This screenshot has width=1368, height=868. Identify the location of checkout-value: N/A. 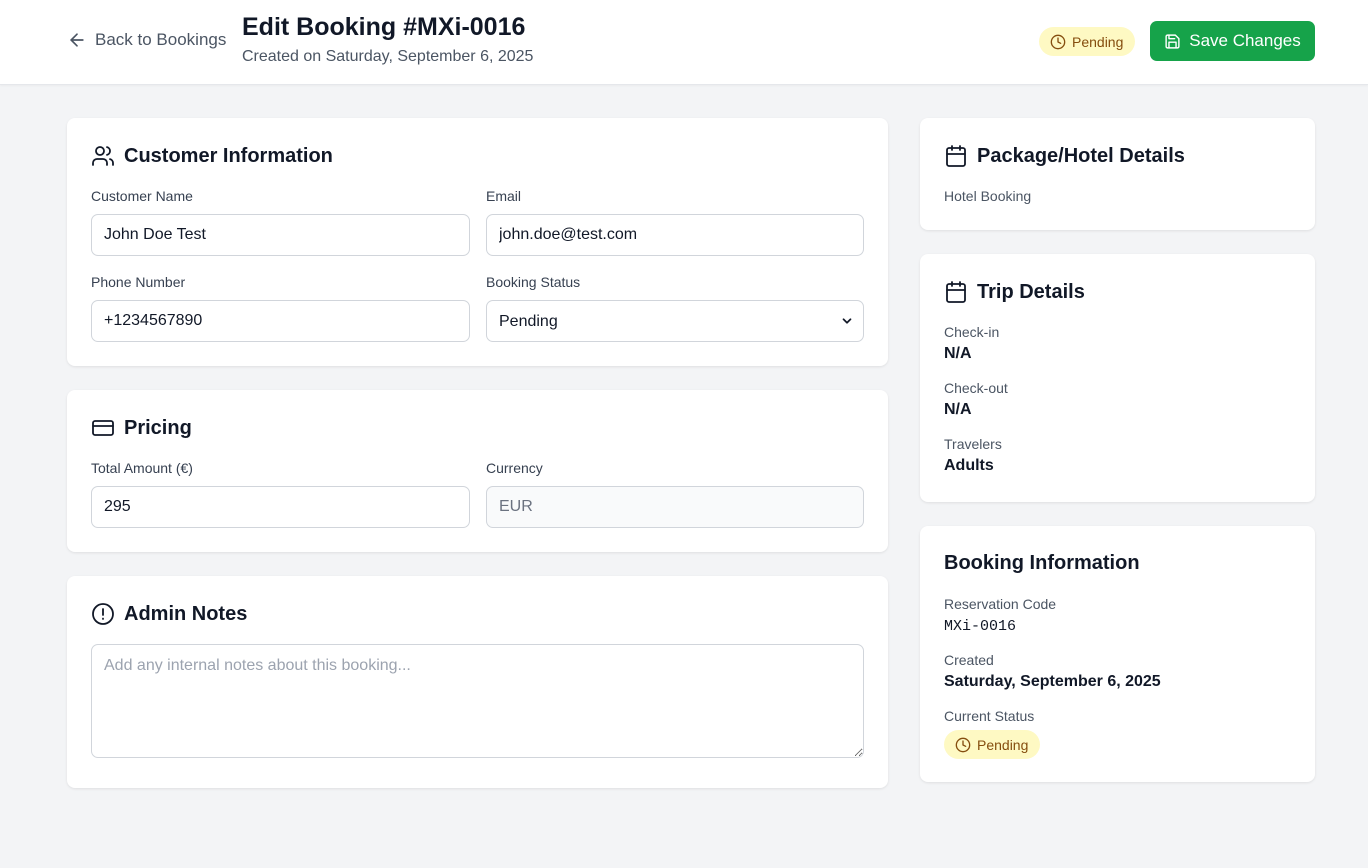
(958, 409).